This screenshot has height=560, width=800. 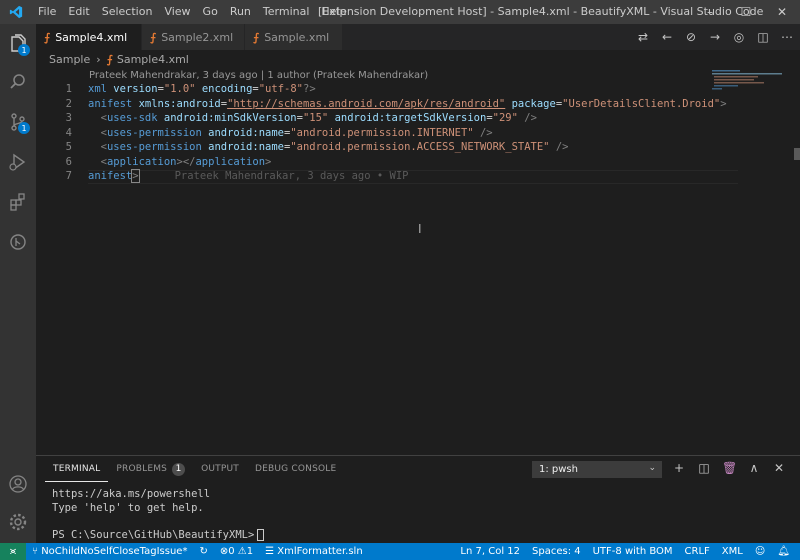 I want to click on explorer-badge: 1, so click(x=24, y=50).